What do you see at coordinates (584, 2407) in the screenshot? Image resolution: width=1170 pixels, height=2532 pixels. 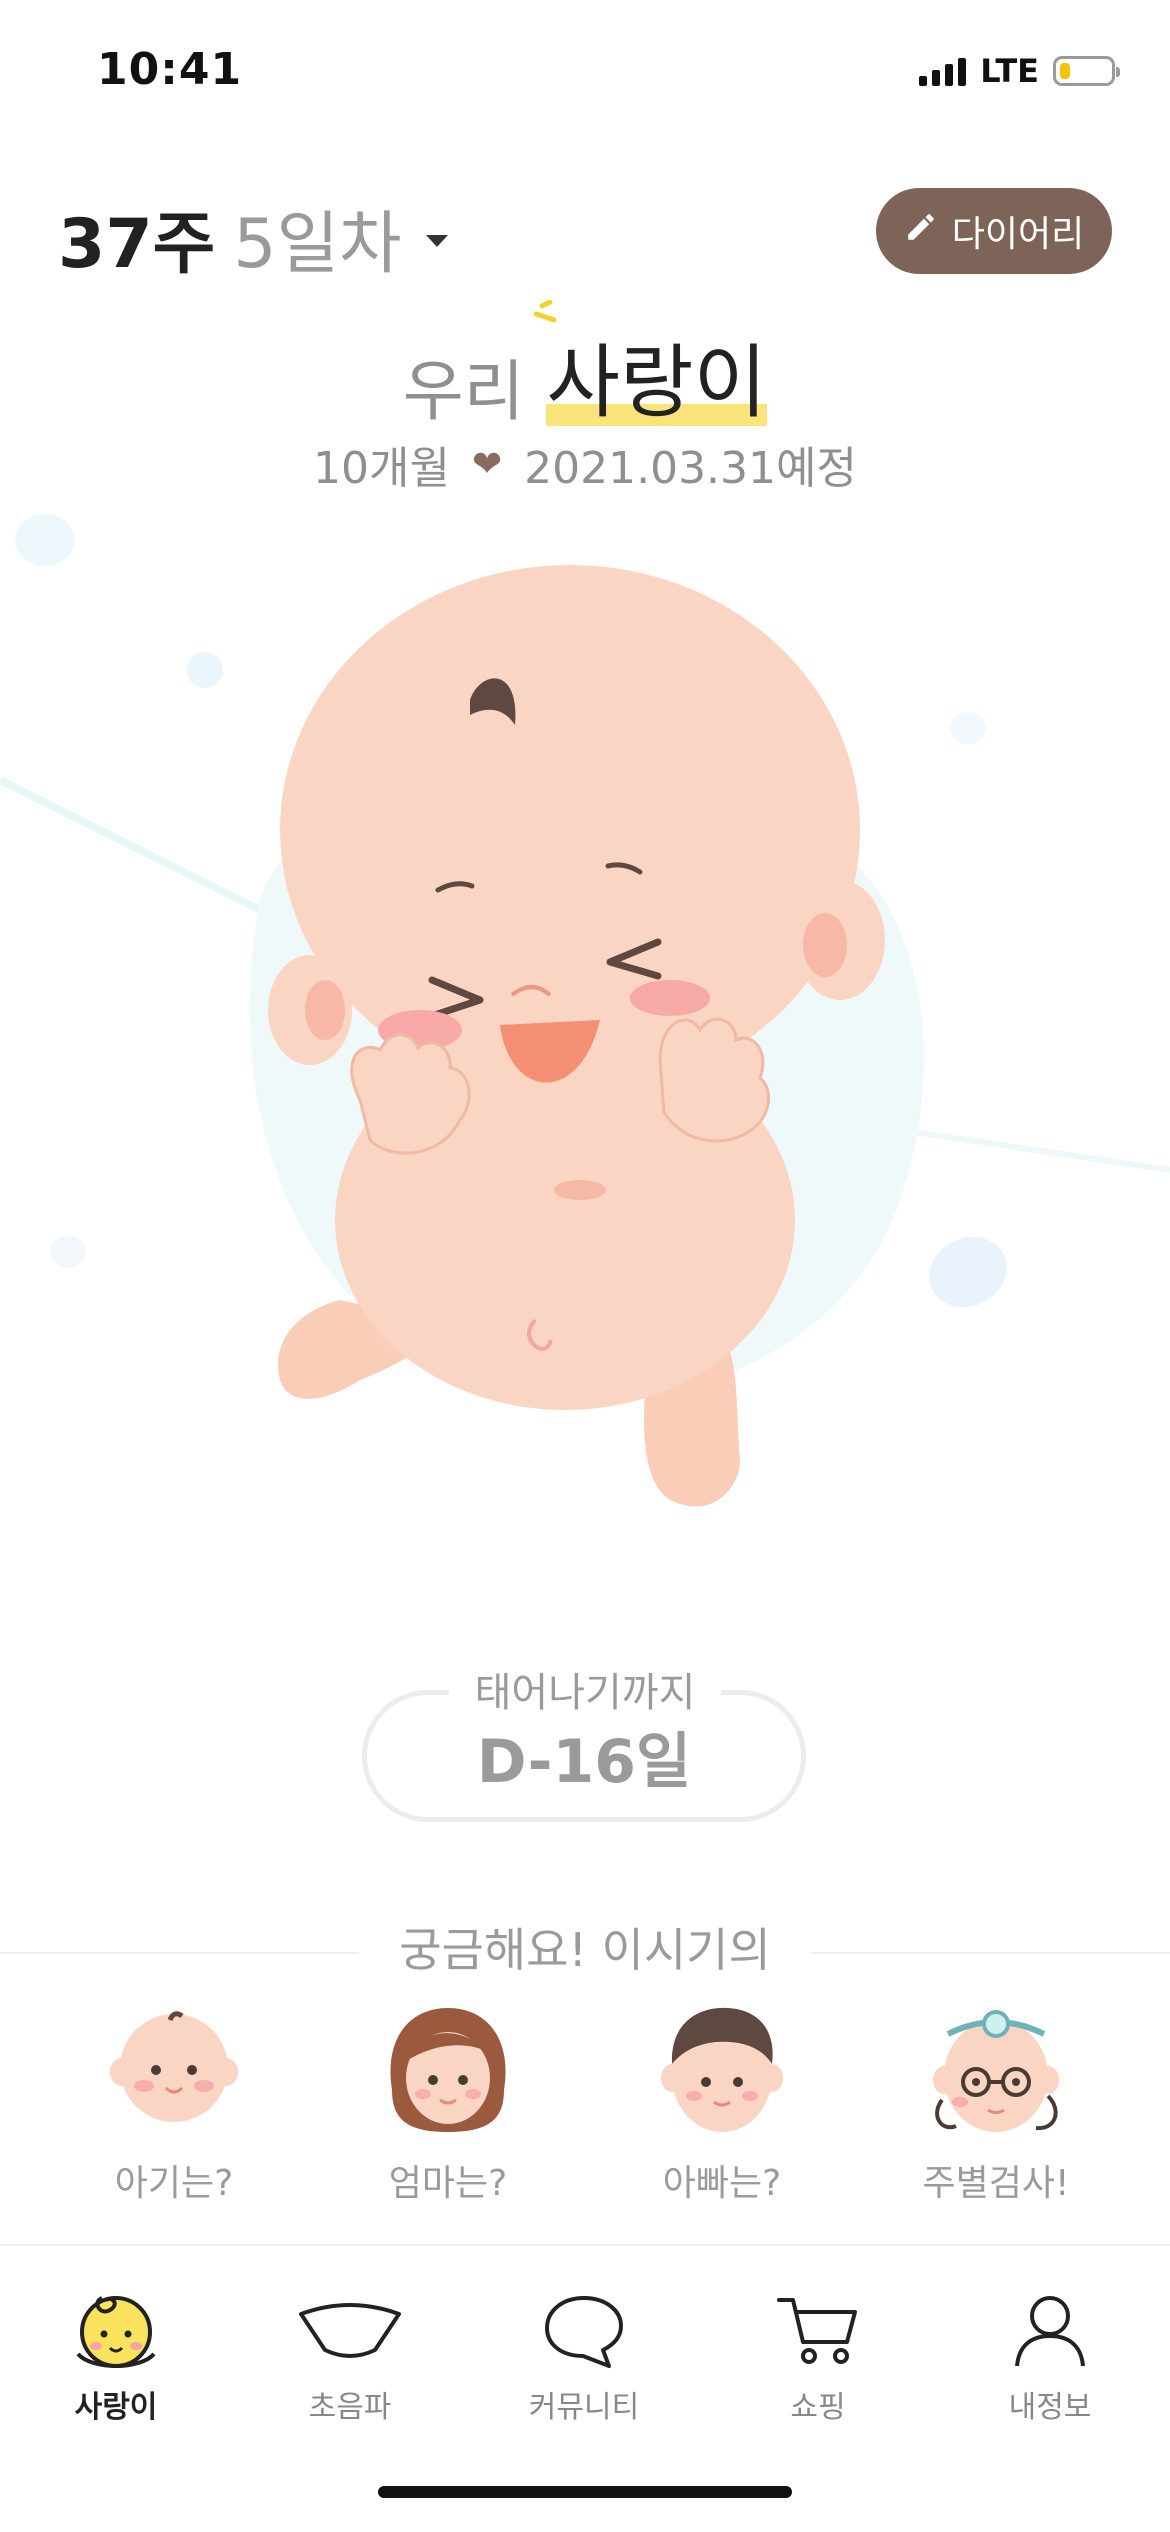 I see `tab-label: 커뮤니티` at bounding box center [584, 2407].